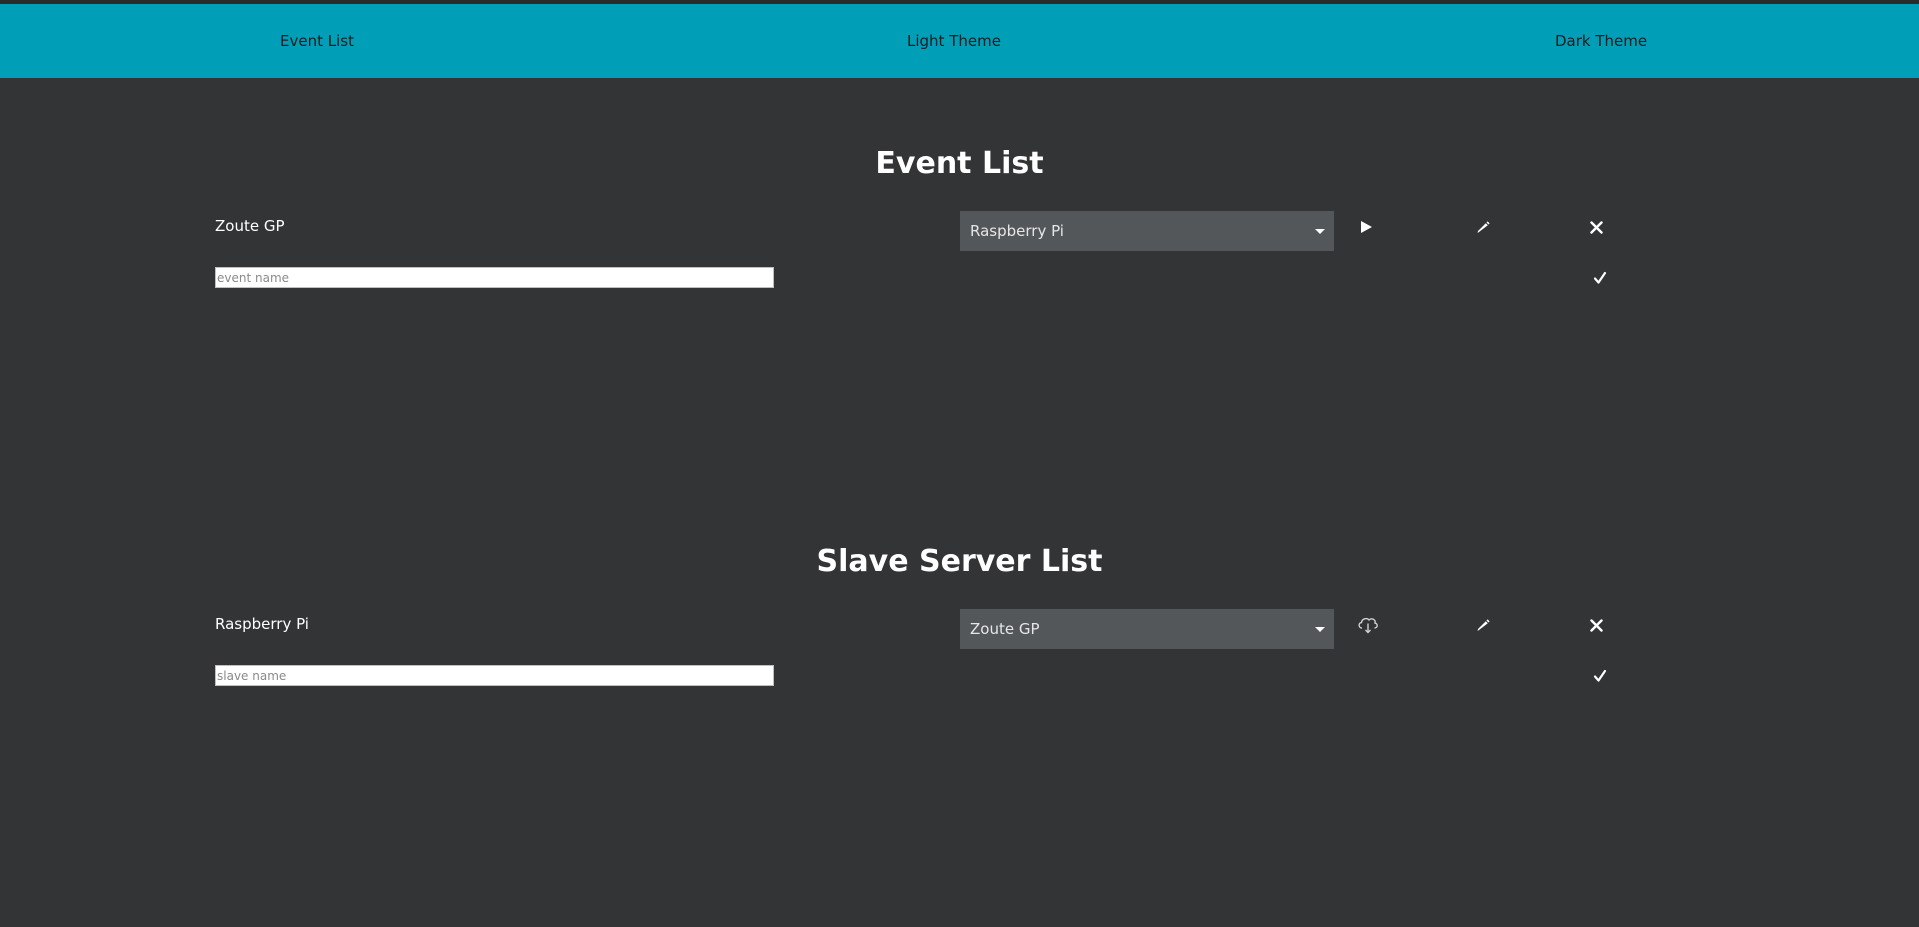  I want to click on cloud-download-icon, so click(1368, 625).